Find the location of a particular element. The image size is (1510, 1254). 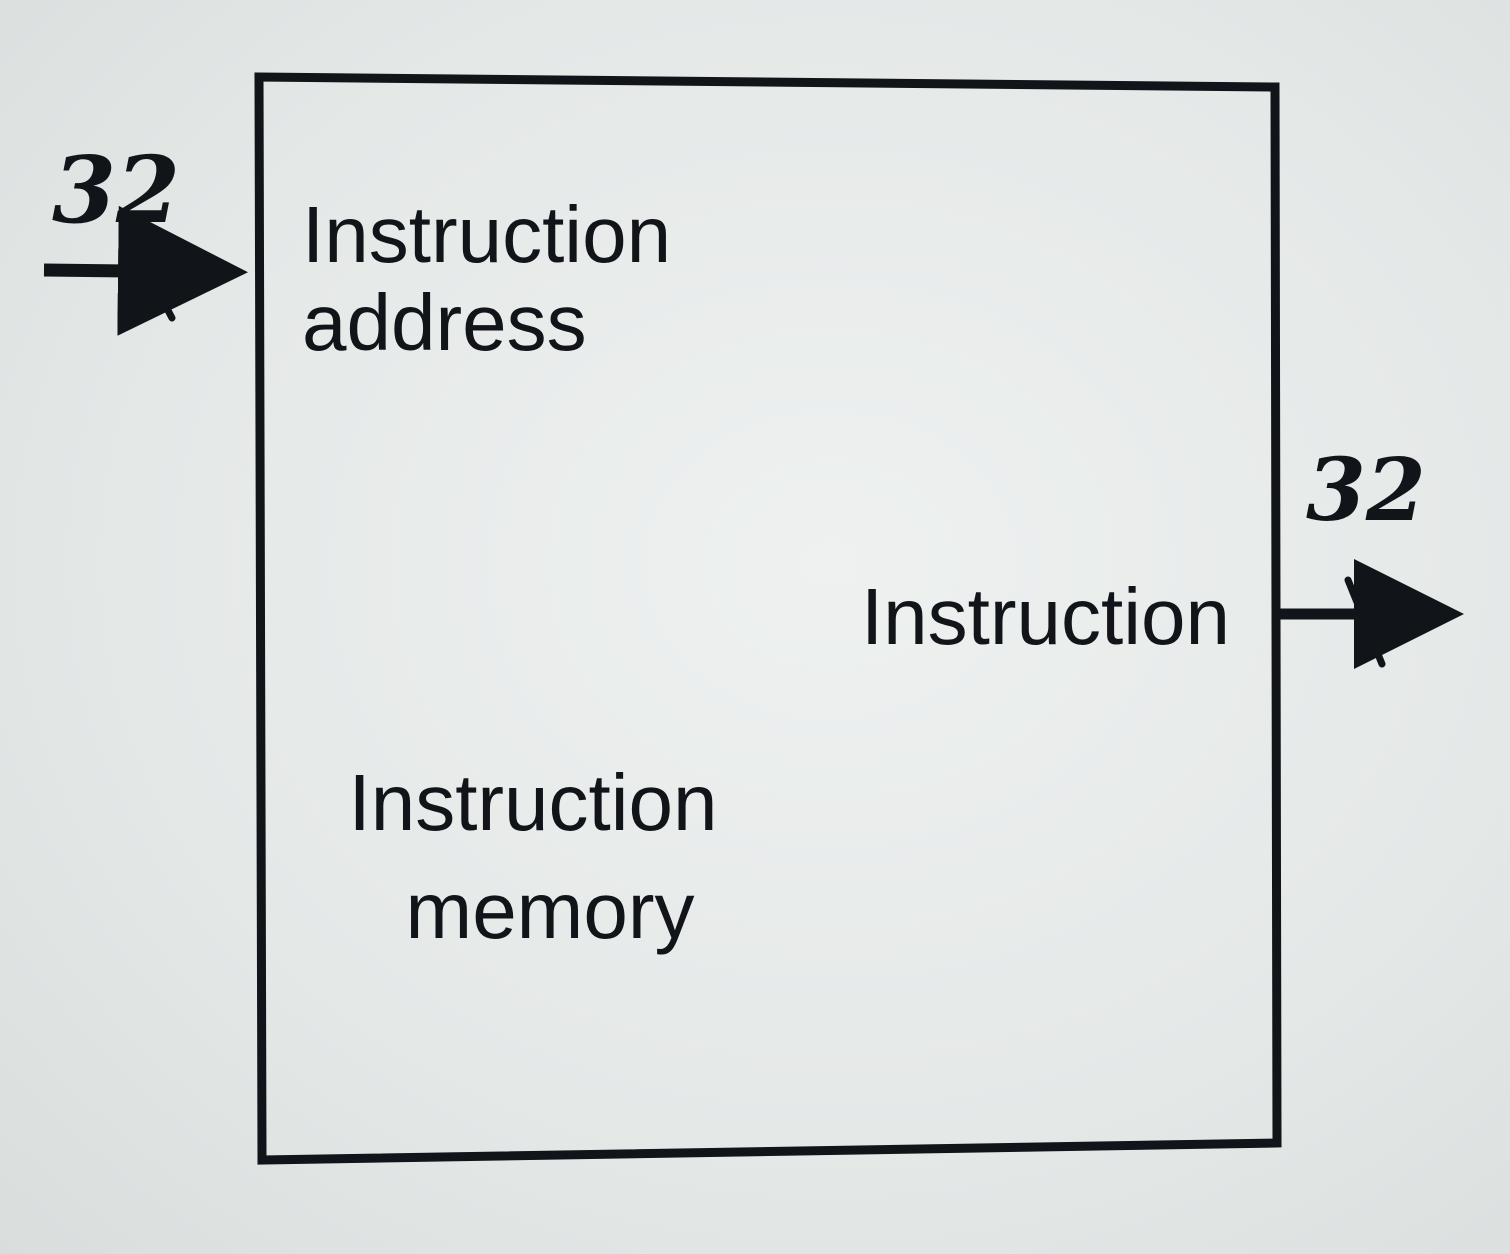

input-label-line2: address is located at coordinates (444, 322).